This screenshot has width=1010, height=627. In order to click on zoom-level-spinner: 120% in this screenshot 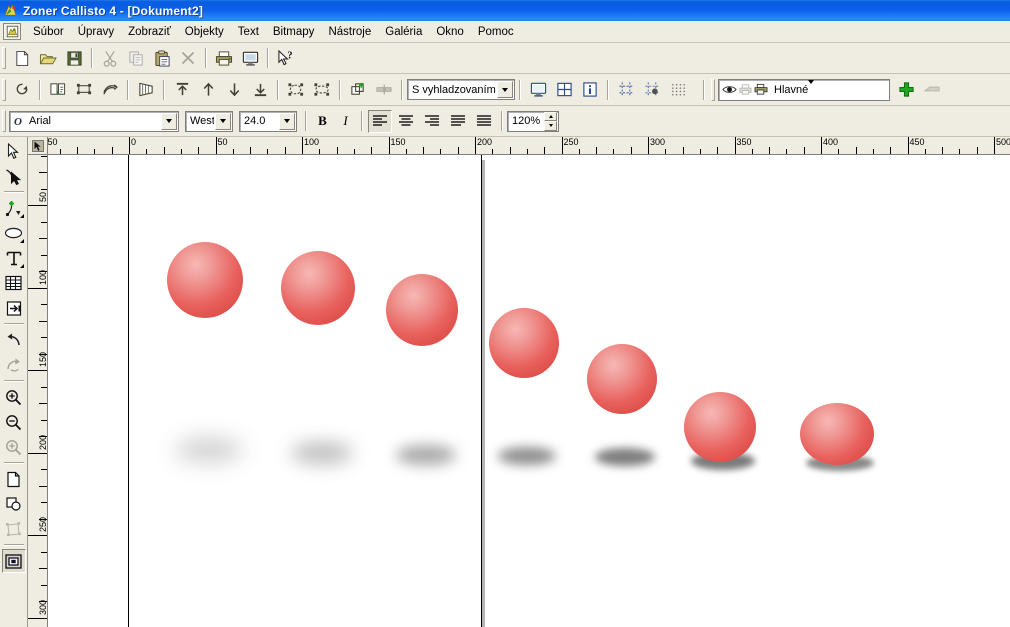, I will do `click(533, 121)`.